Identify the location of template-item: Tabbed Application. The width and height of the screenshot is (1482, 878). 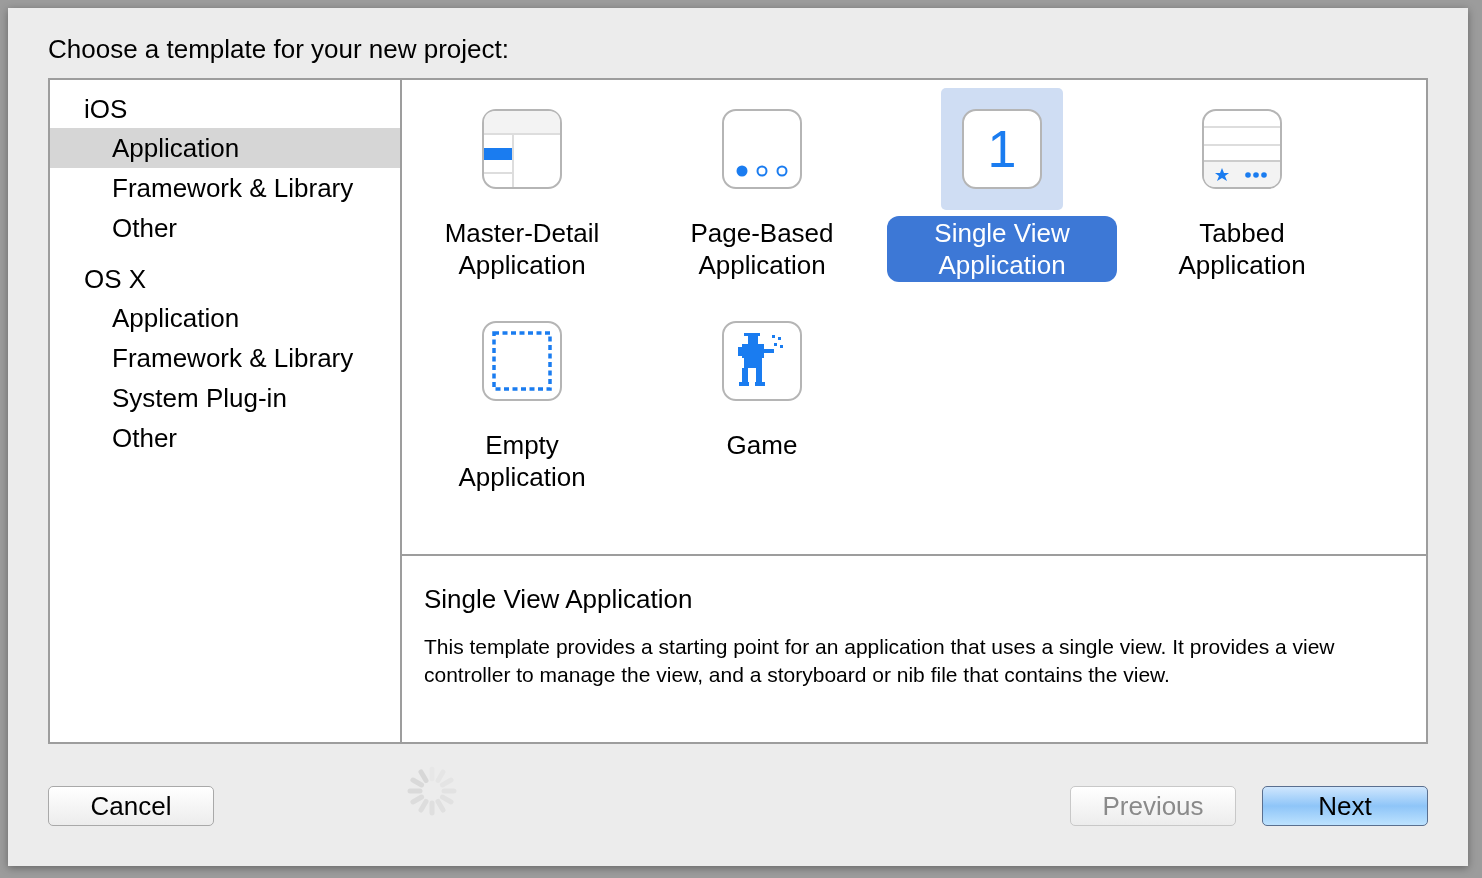
(1242, 194).